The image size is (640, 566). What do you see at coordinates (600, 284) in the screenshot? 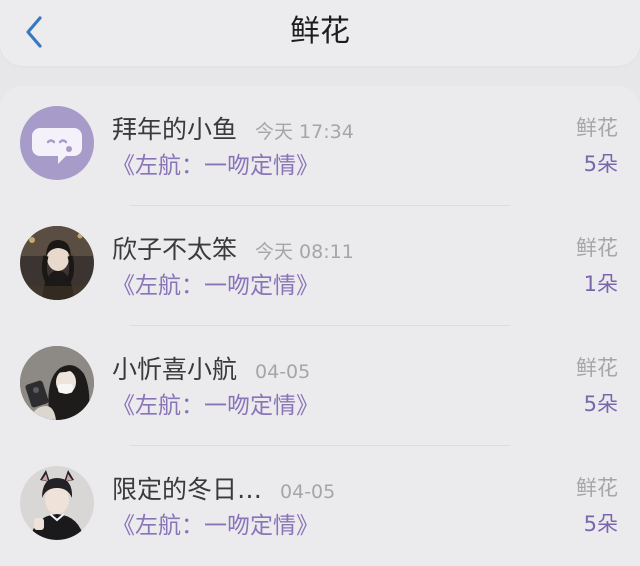
I see `gift-count: 1朵` at bounding box center [600, 284].